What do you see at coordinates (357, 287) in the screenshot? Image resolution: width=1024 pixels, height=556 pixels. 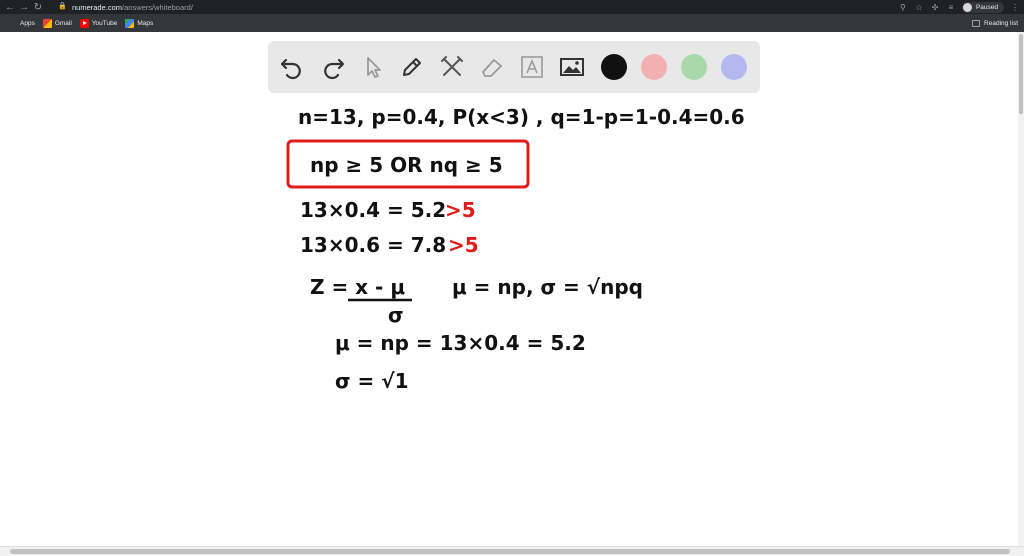 I see `z-formula: Z = x - μ` at bounding box center [357, 287].